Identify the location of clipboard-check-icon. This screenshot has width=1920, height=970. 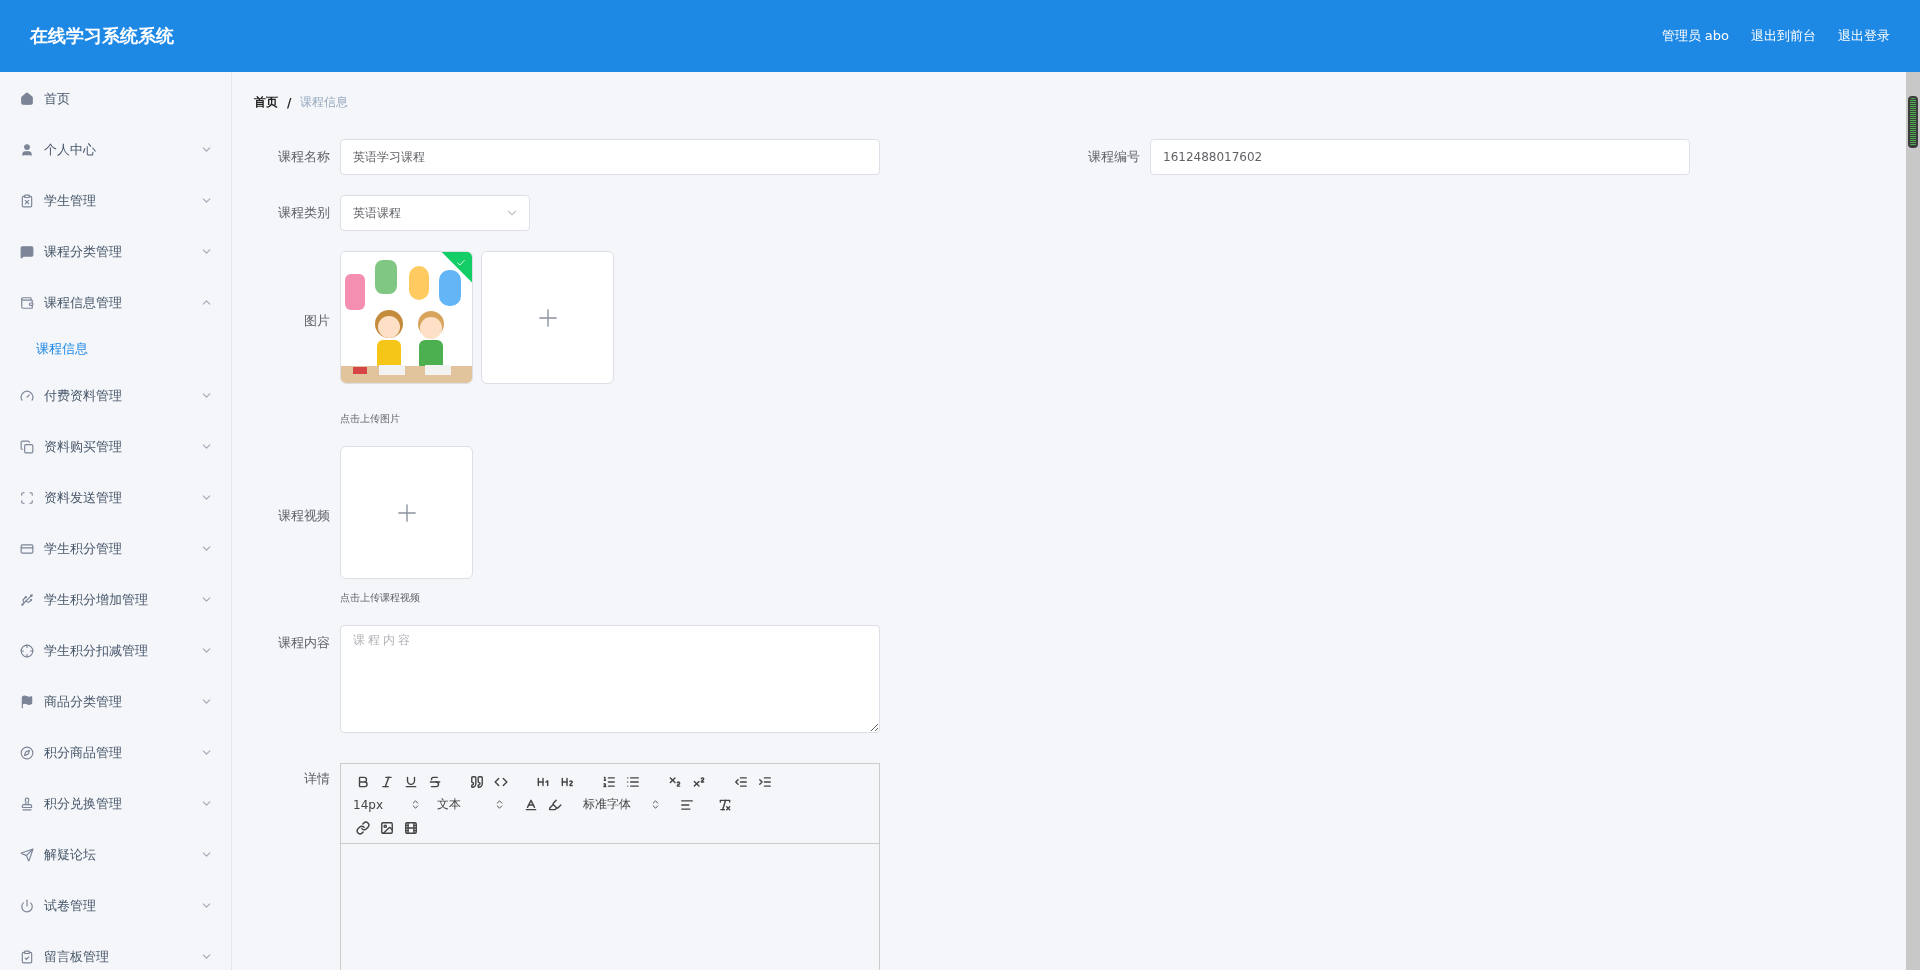
(27, 956).